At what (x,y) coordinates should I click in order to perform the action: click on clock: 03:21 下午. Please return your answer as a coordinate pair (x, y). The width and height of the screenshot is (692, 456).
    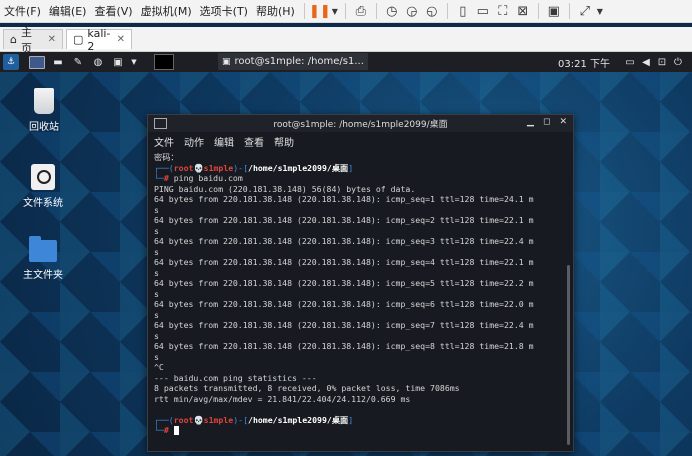
    Looking at the image, I should click on (584, 62).